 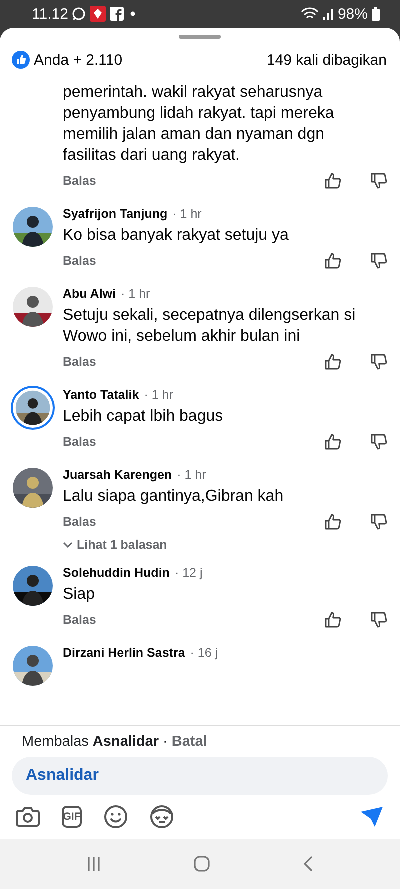 What do you see at coordinates (94, 864) in the screenshot?
I see `recent-apps-icon` at bounding box center [94, 864].